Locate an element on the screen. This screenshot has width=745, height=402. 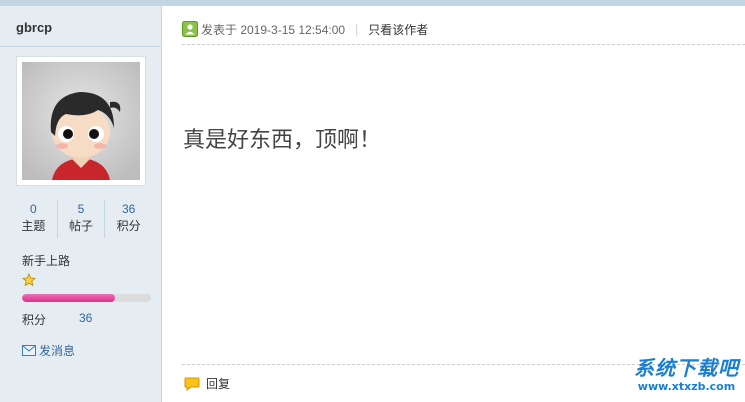
send-message-label: 发消息 is located at coordinates (57, 351).